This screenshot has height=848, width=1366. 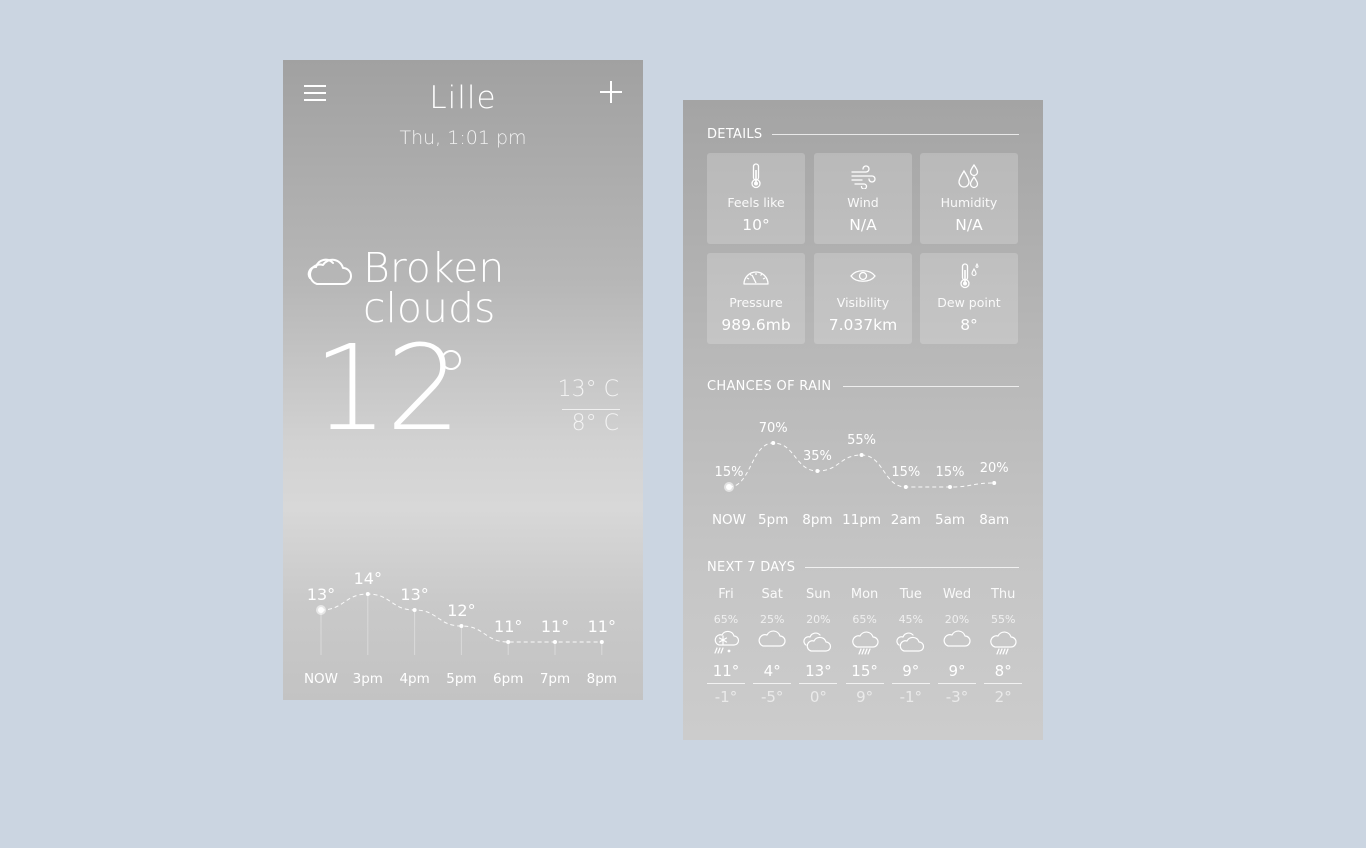 What do you see at coordinates (957, 594) in the screenshot?
I see `day-name: Wed` at bounding box center [957, 594].